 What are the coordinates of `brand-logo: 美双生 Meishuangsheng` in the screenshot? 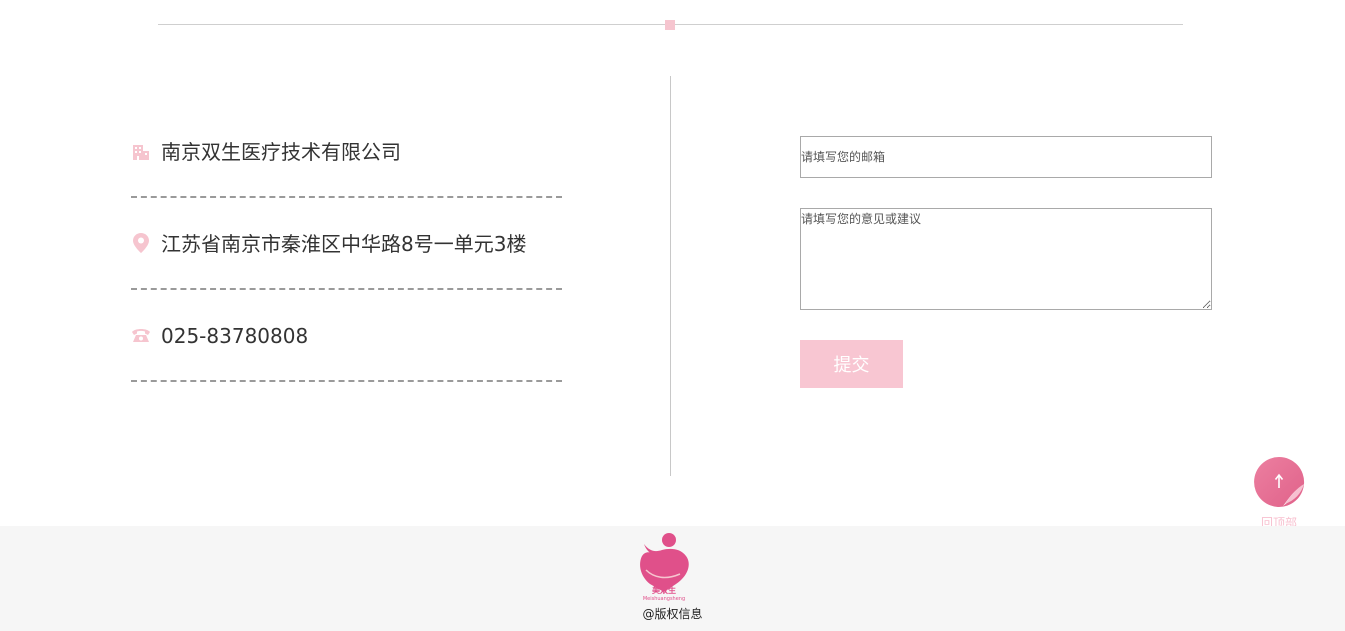 It's located at (664, 566).